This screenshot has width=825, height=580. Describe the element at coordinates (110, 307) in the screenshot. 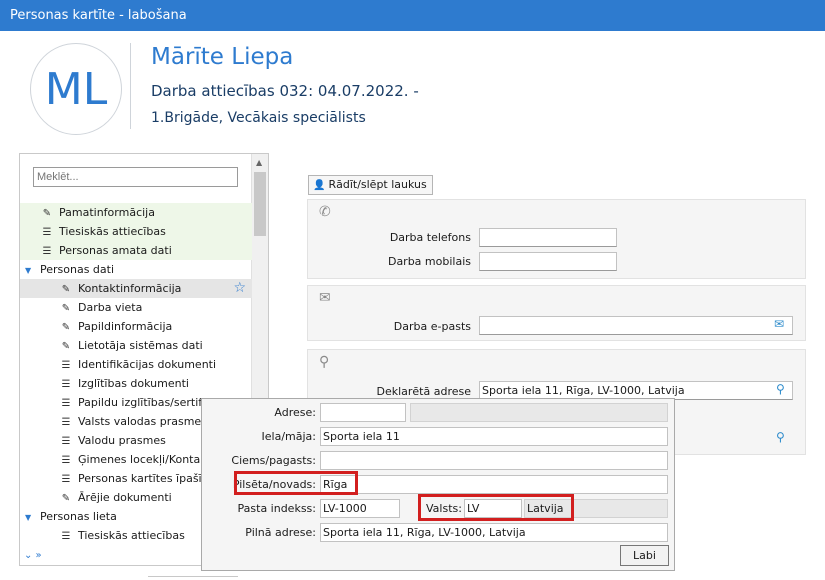

I see `nav-item-label: Darba vieta` at that location.